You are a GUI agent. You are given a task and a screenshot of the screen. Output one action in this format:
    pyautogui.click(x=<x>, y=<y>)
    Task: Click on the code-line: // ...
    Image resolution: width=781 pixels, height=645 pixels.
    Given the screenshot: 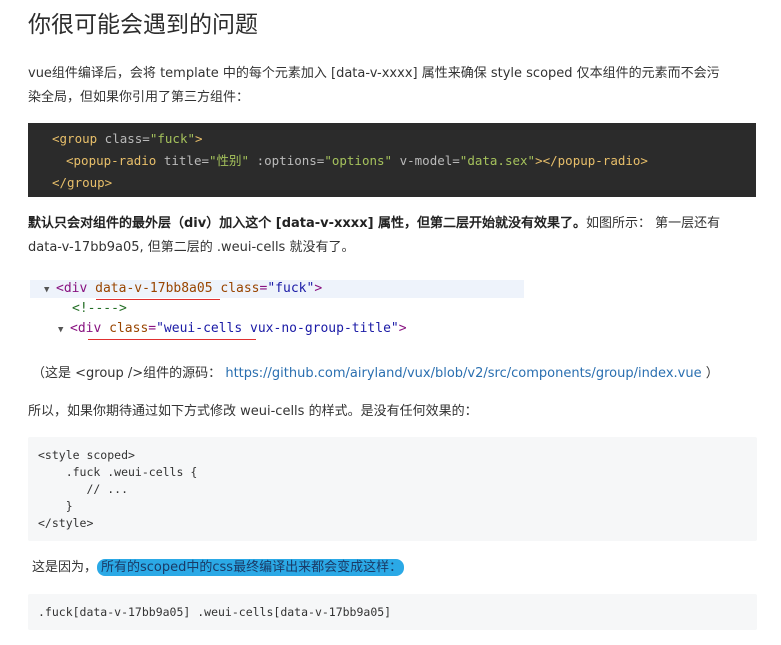 What is the action you would take?
    pyautogui.click(x=83, y=489)
    